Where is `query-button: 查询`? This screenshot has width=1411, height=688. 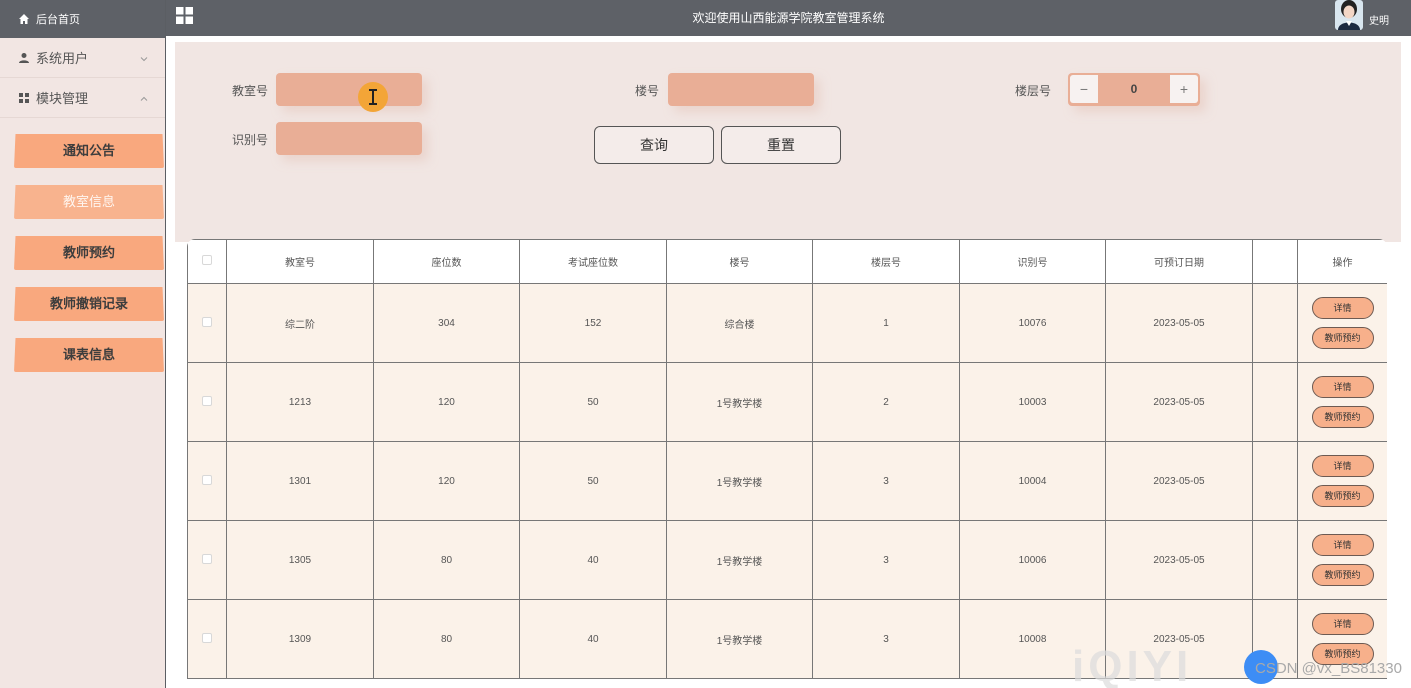
query-button: 查询 is located at coordinates (654, 145).